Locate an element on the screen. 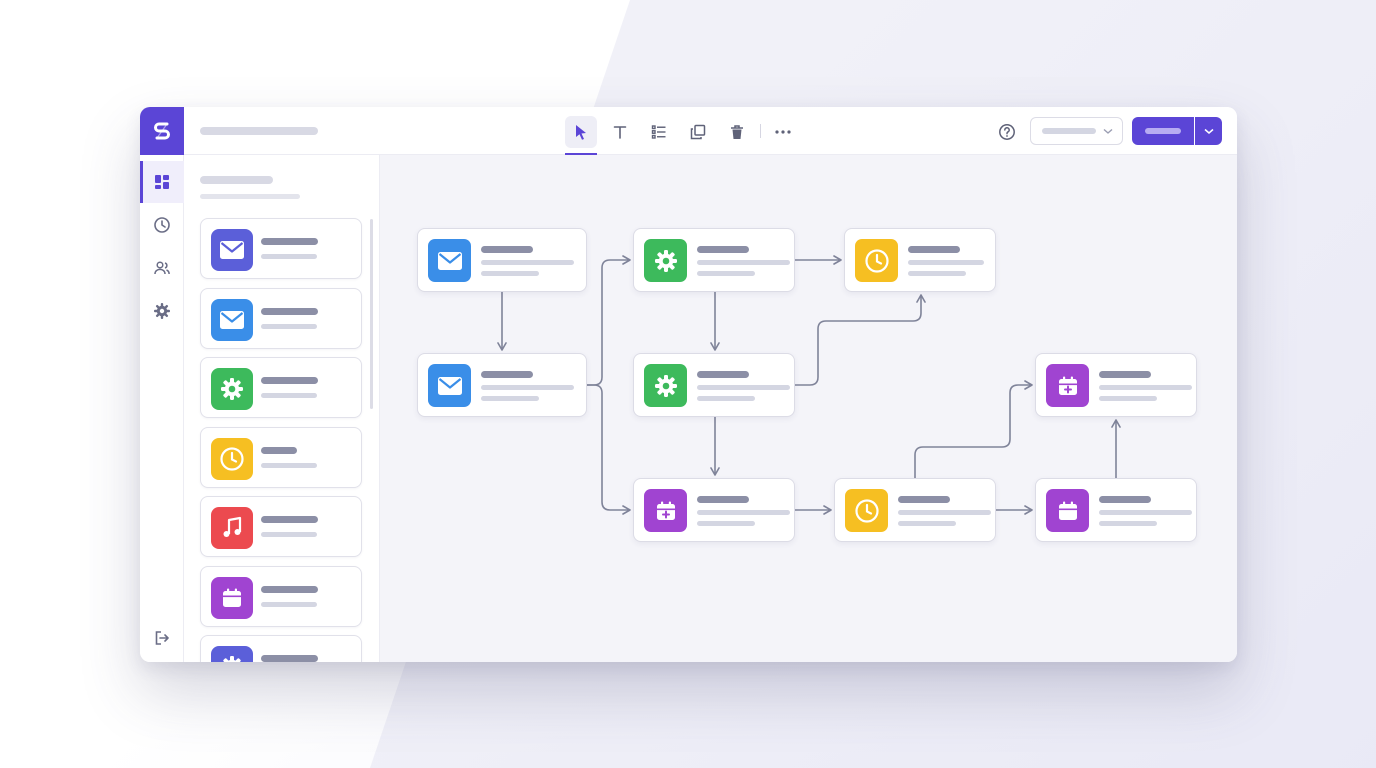  left-rail is located at coordinates (162, 384).